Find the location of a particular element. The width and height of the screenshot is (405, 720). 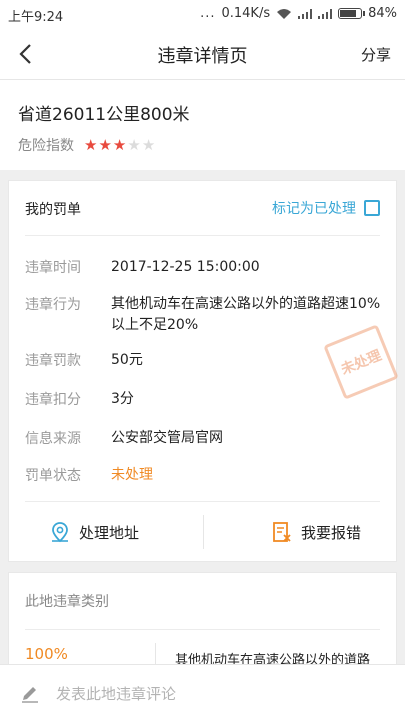

status-indicators: ... 0.14K/s 84% is located at coordinates (298, 13).